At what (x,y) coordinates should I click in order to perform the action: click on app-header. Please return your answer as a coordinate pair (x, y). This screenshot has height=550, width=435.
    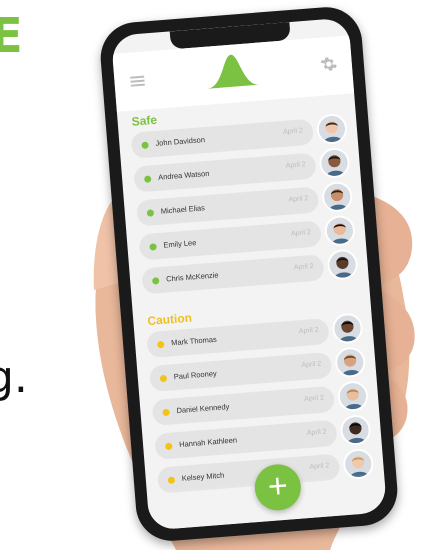
    Looking at the image, I should click on (233, 73).